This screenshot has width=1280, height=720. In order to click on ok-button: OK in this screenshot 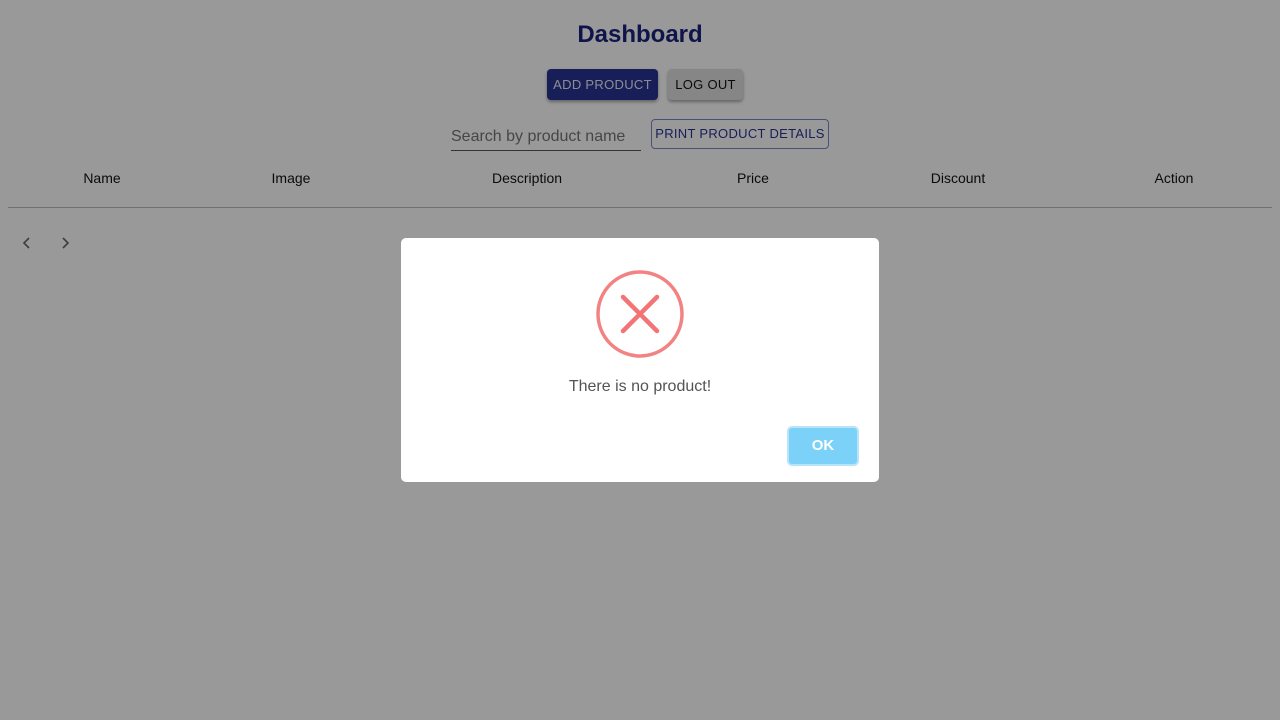, I will do `click(823, 446)`.